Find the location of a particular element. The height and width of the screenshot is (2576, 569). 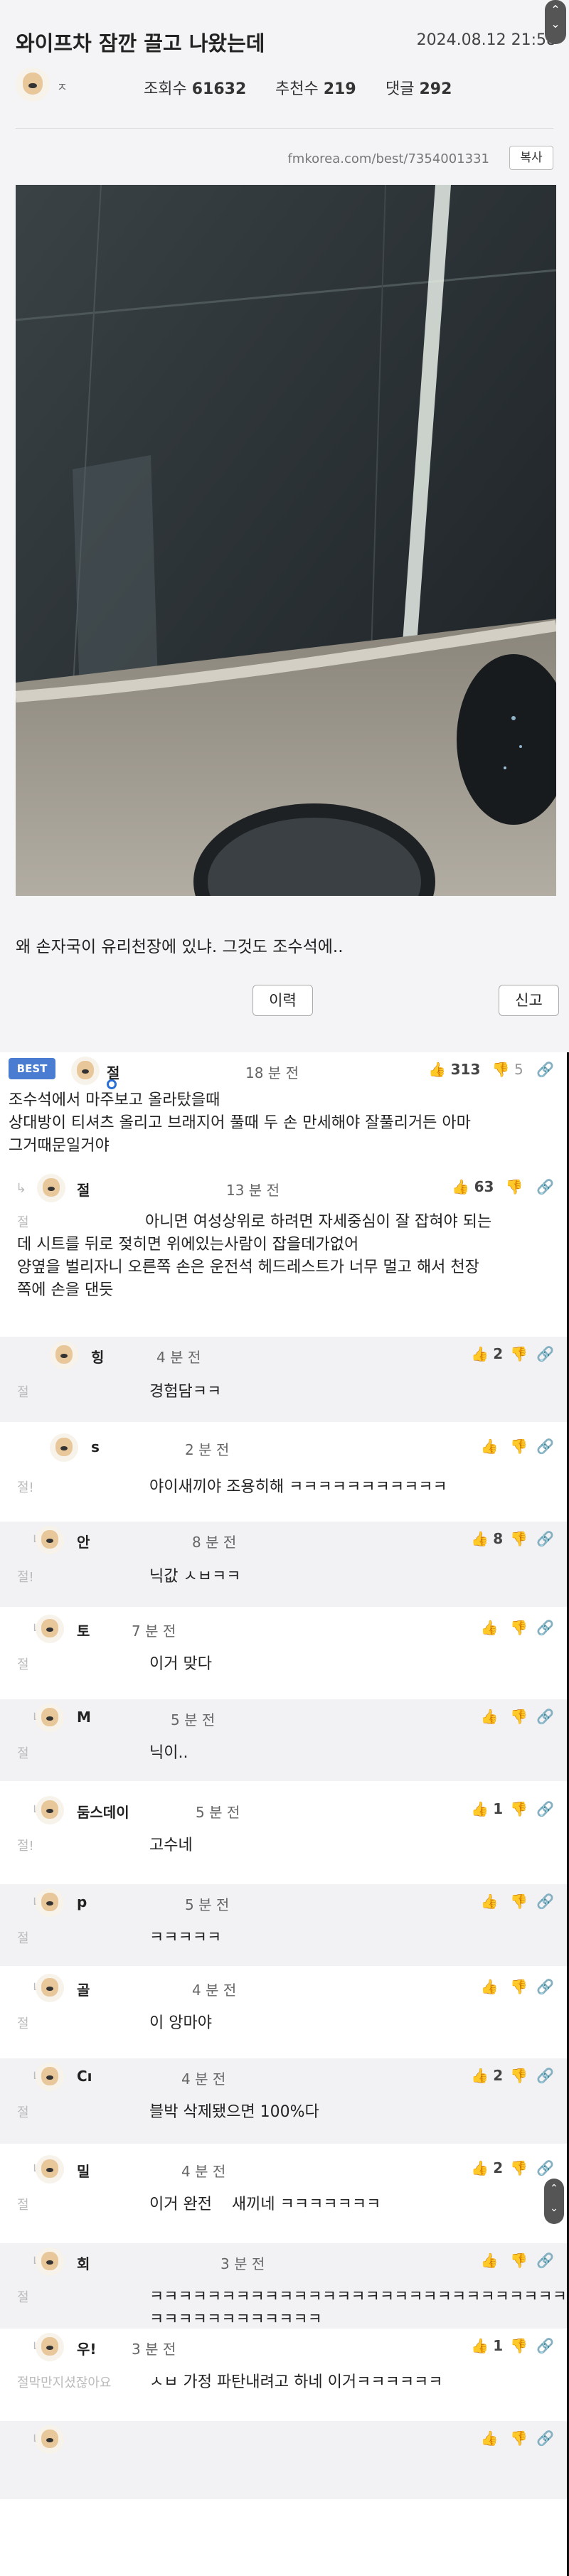

comment-time: 4 분 전 is located at coordinates (204, 2079).